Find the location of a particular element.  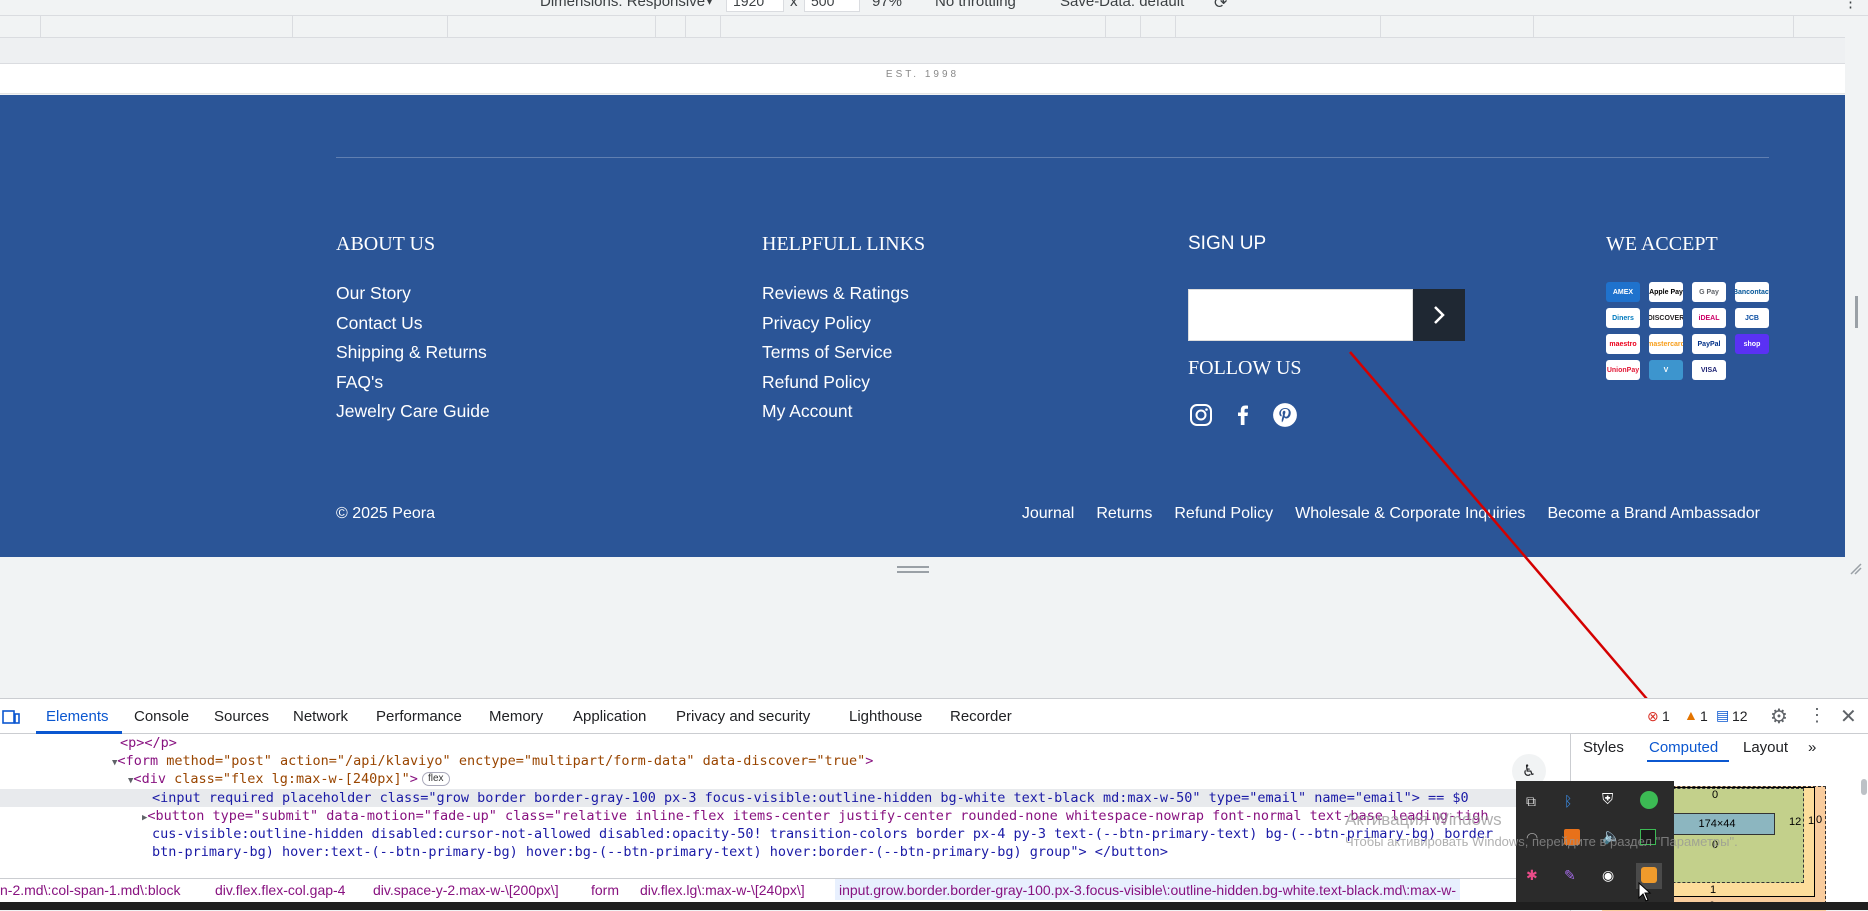

breadcrumb-item: div.flex.flex-col.gap-4 is located at coordinates (280, 890).